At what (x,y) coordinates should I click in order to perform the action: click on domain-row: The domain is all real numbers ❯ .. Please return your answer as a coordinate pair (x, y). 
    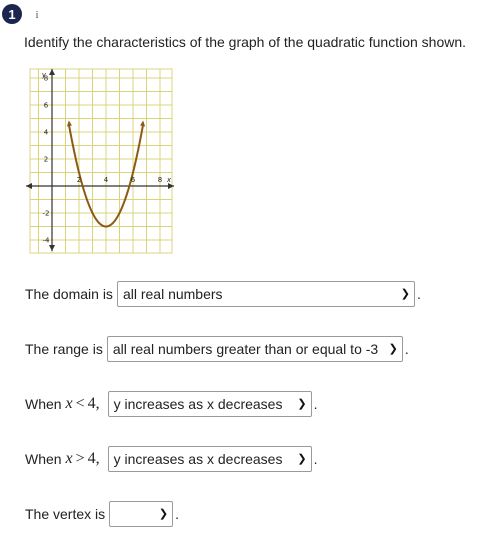
    Looking at the image, I should click on (223, 294).